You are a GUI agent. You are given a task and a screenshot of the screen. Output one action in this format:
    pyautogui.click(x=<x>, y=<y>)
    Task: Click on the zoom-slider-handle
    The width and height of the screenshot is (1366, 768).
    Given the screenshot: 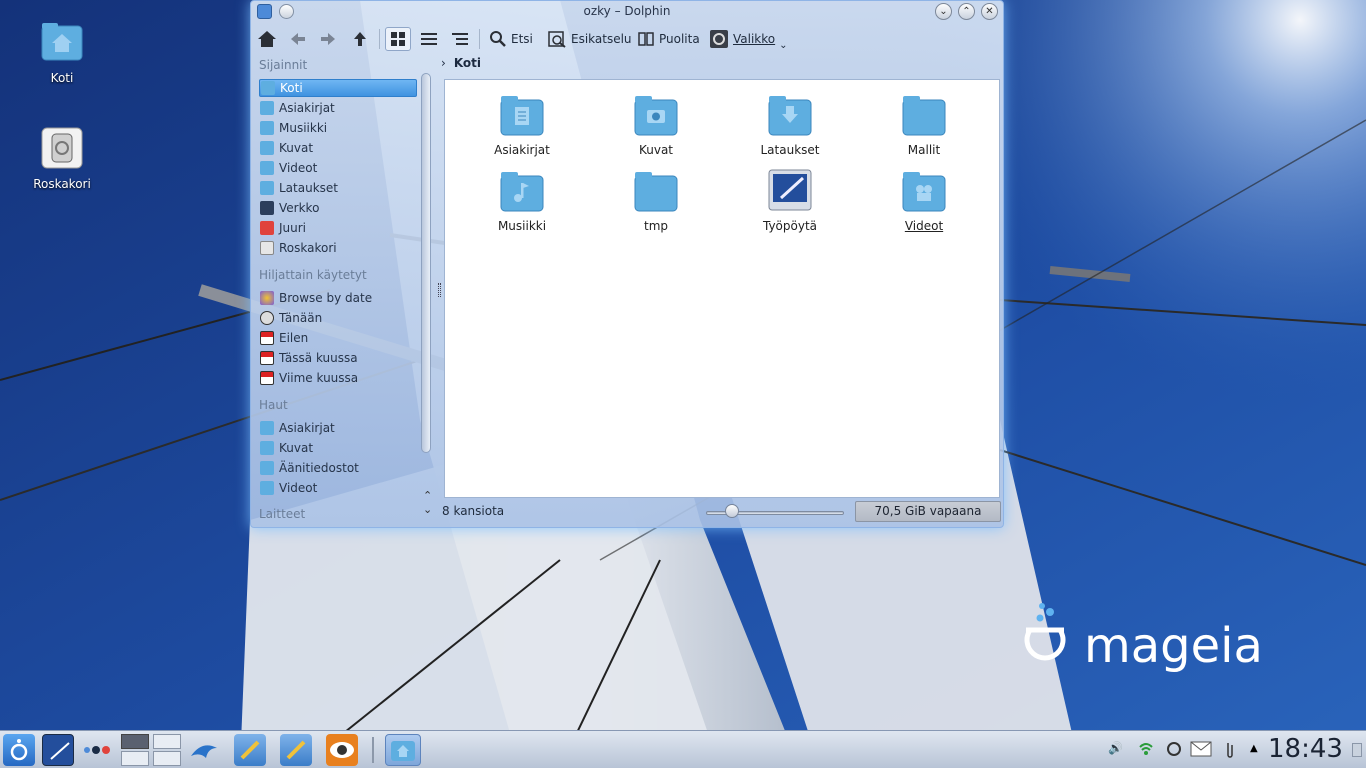 What is the action you would take?
    pyautogui.click(x=732, y=511)
    